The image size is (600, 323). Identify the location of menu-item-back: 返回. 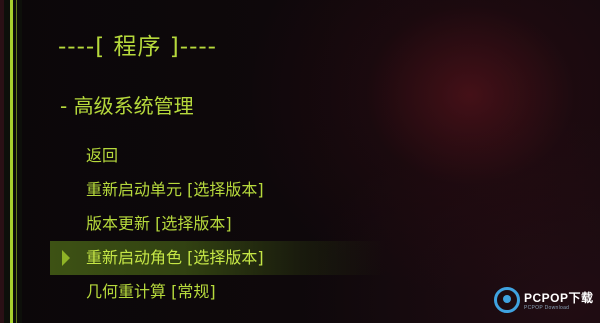
(300, 156).